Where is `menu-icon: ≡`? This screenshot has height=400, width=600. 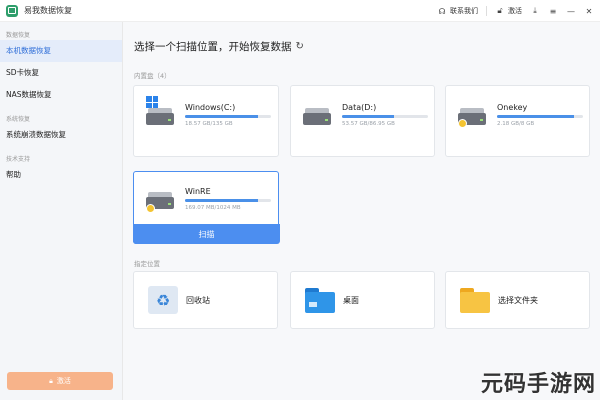
menu-icon: ≡ is located at coordinates (553, 11).